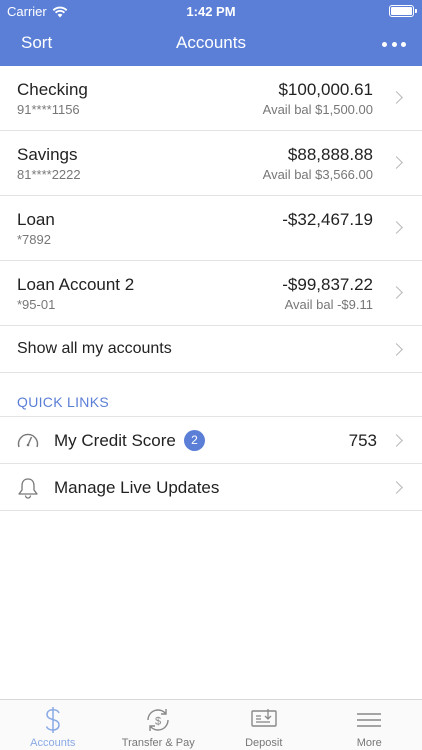 The image size is (422, 750). Describe the element at coordinates (137, 487) in the screenshot. I see `quick-link-label: Manage Live Updates` at that location.